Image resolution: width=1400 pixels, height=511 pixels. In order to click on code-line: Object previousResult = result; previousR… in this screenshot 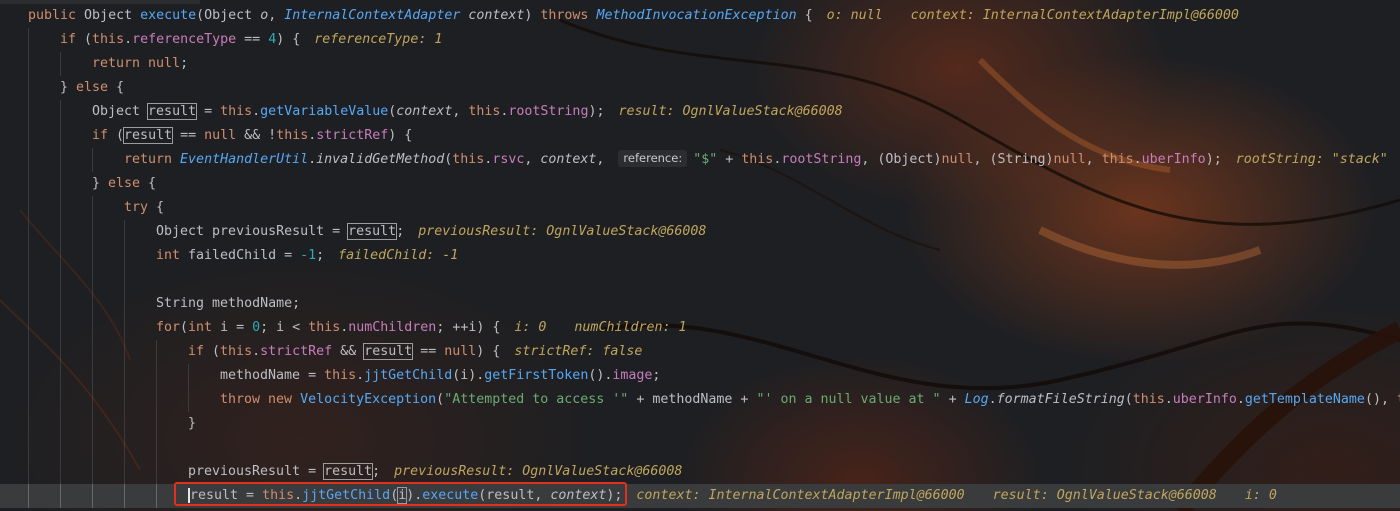, I will do `click(700, 232)`.